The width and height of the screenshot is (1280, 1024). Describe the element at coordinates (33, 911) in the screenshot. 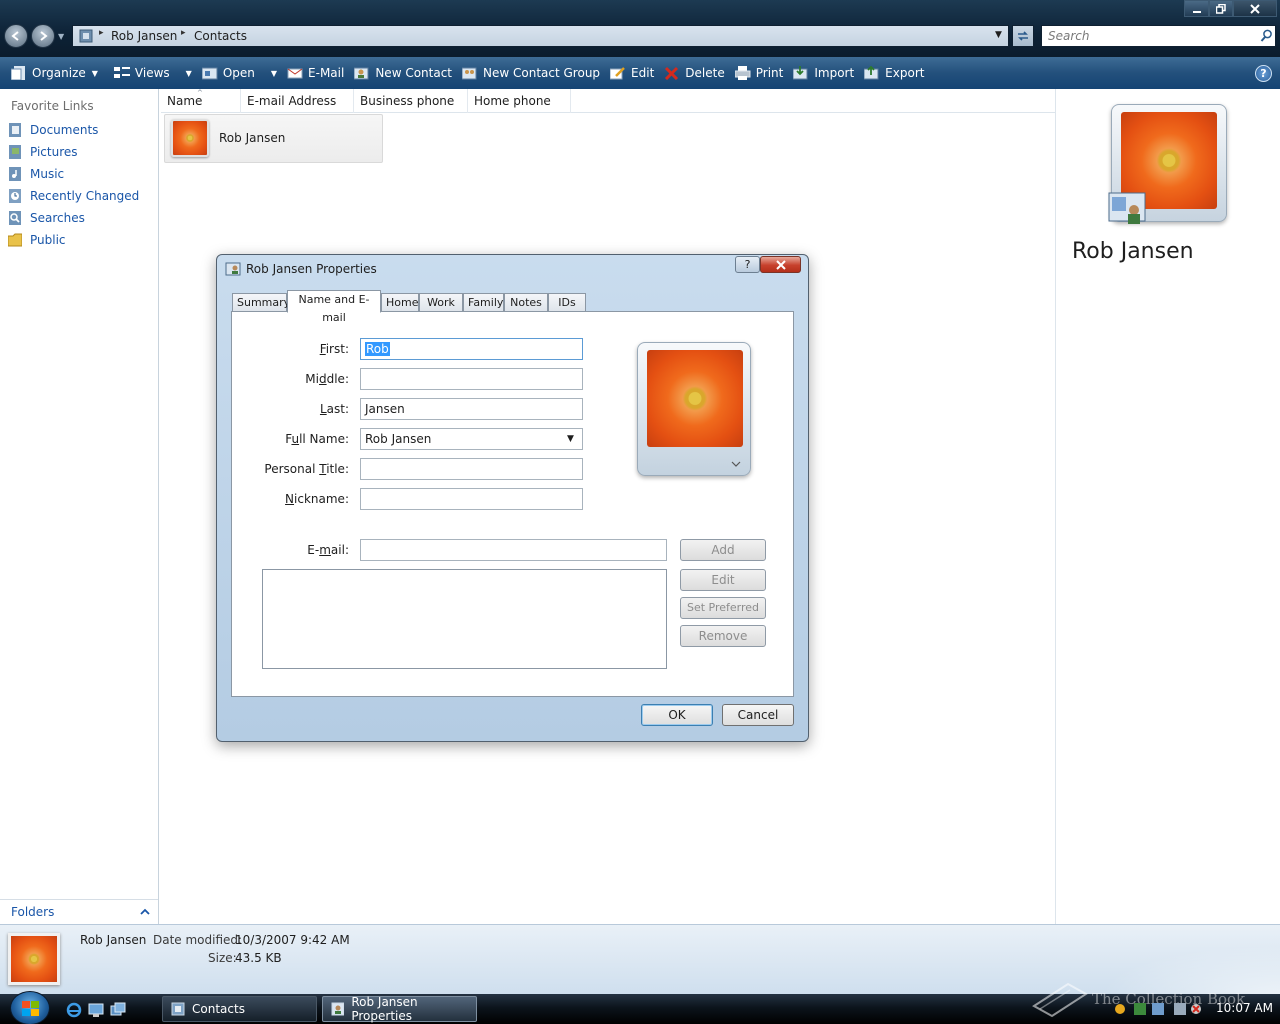

I see `folders-label: Folders` at that location.